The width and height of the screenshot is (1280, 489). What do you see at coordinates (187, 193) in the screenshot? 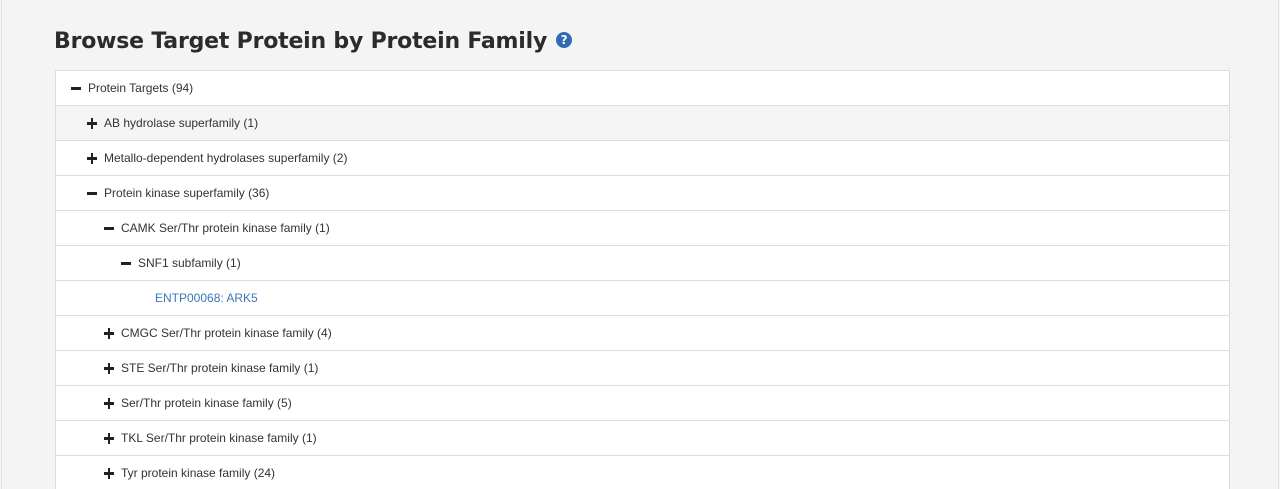
I see `tree-node-label: Protein kinase superfamily (36)` at bounding box center [187, 193].